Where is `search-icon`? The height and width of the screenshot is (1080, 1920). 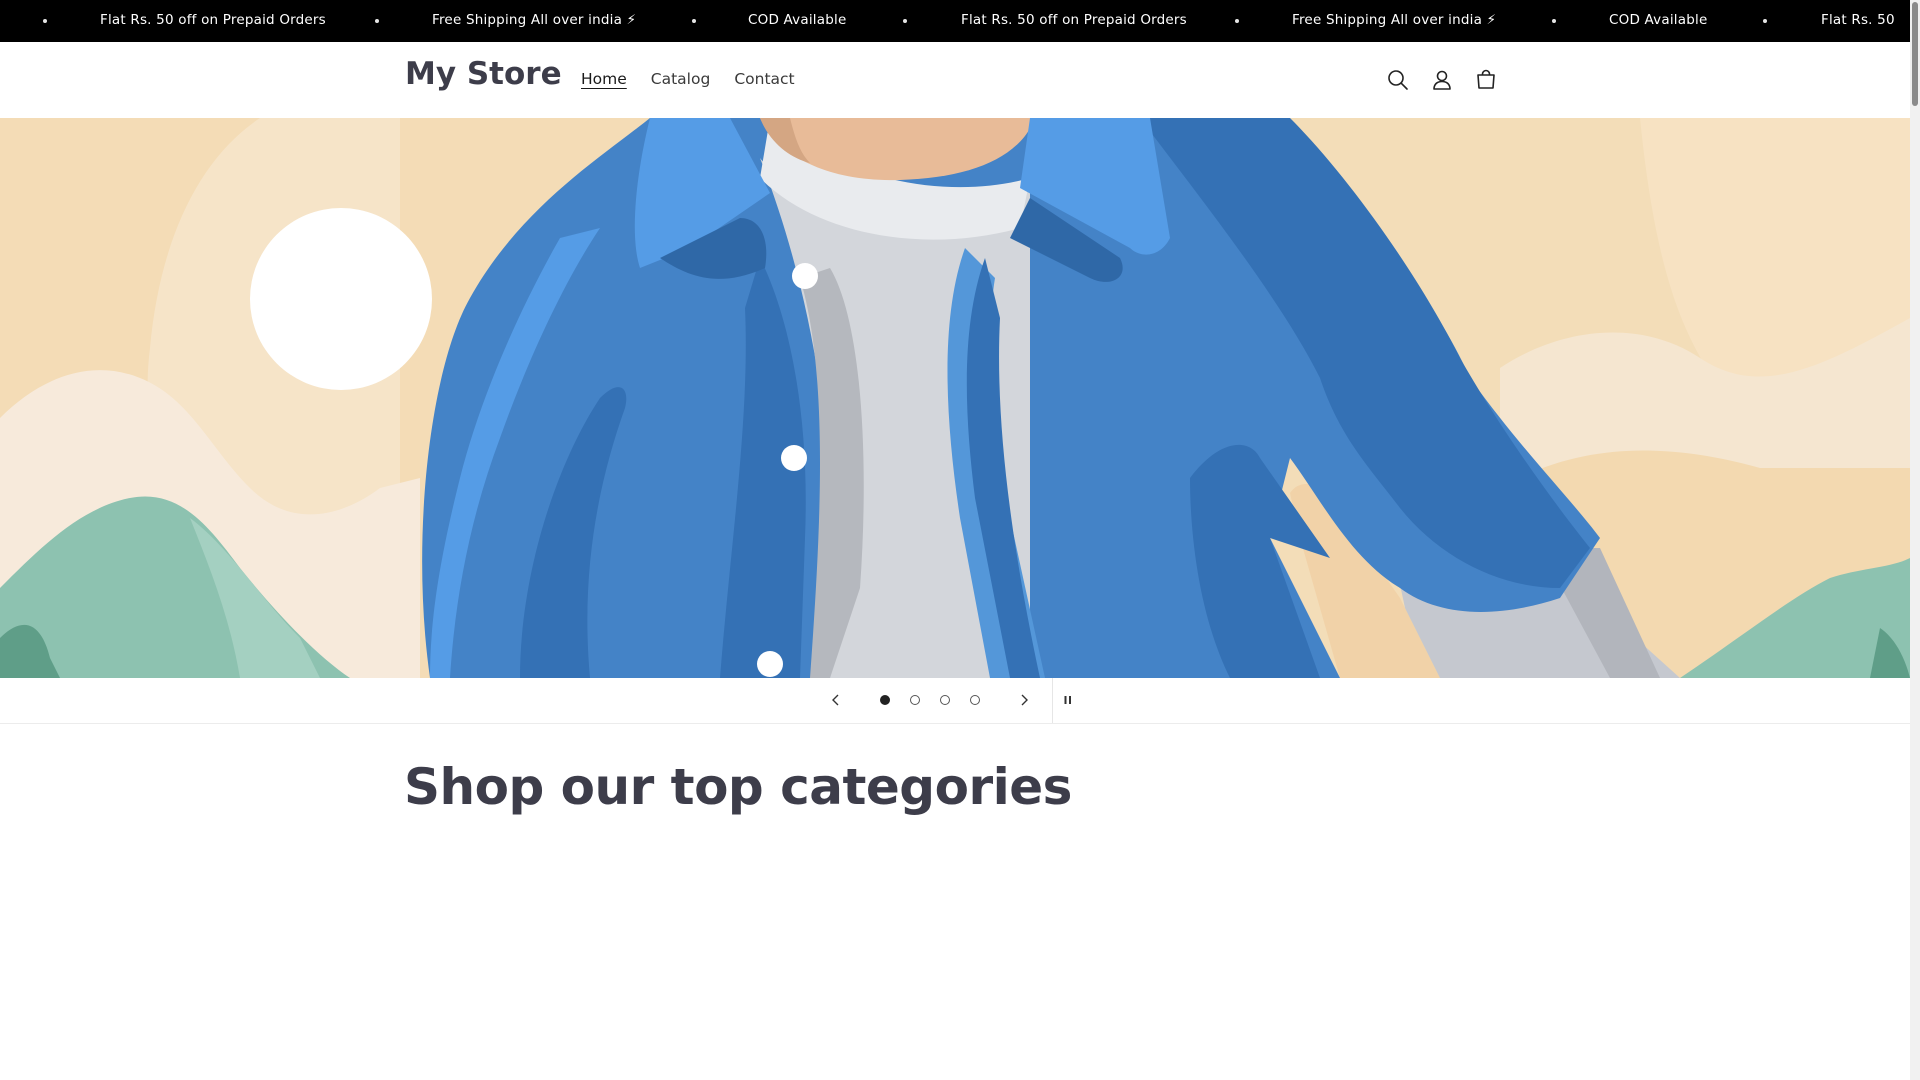
search-icon is located at coordinates (1398, 80).